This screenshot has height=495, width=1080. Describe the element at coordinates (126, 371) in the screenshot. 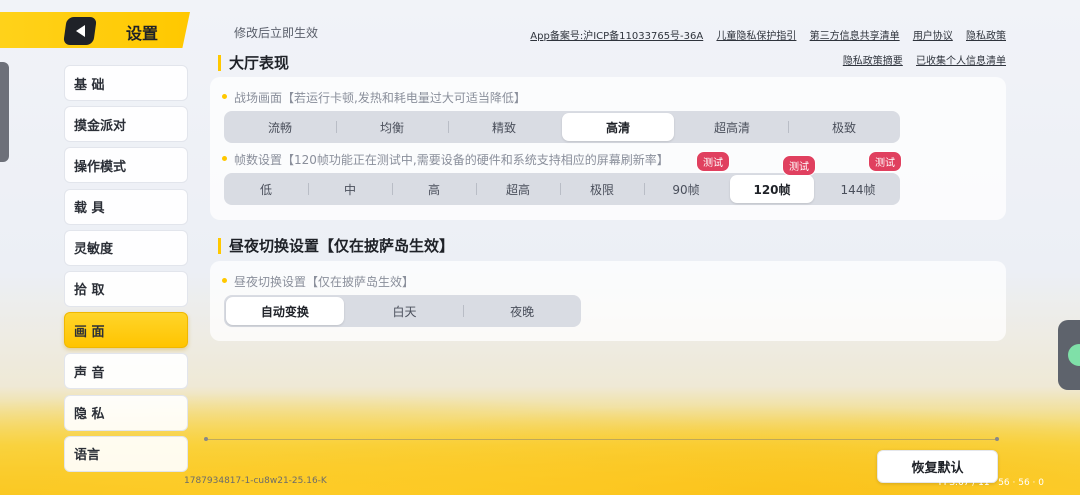

I see `sidebar-item-sound: 声 音` at that location.